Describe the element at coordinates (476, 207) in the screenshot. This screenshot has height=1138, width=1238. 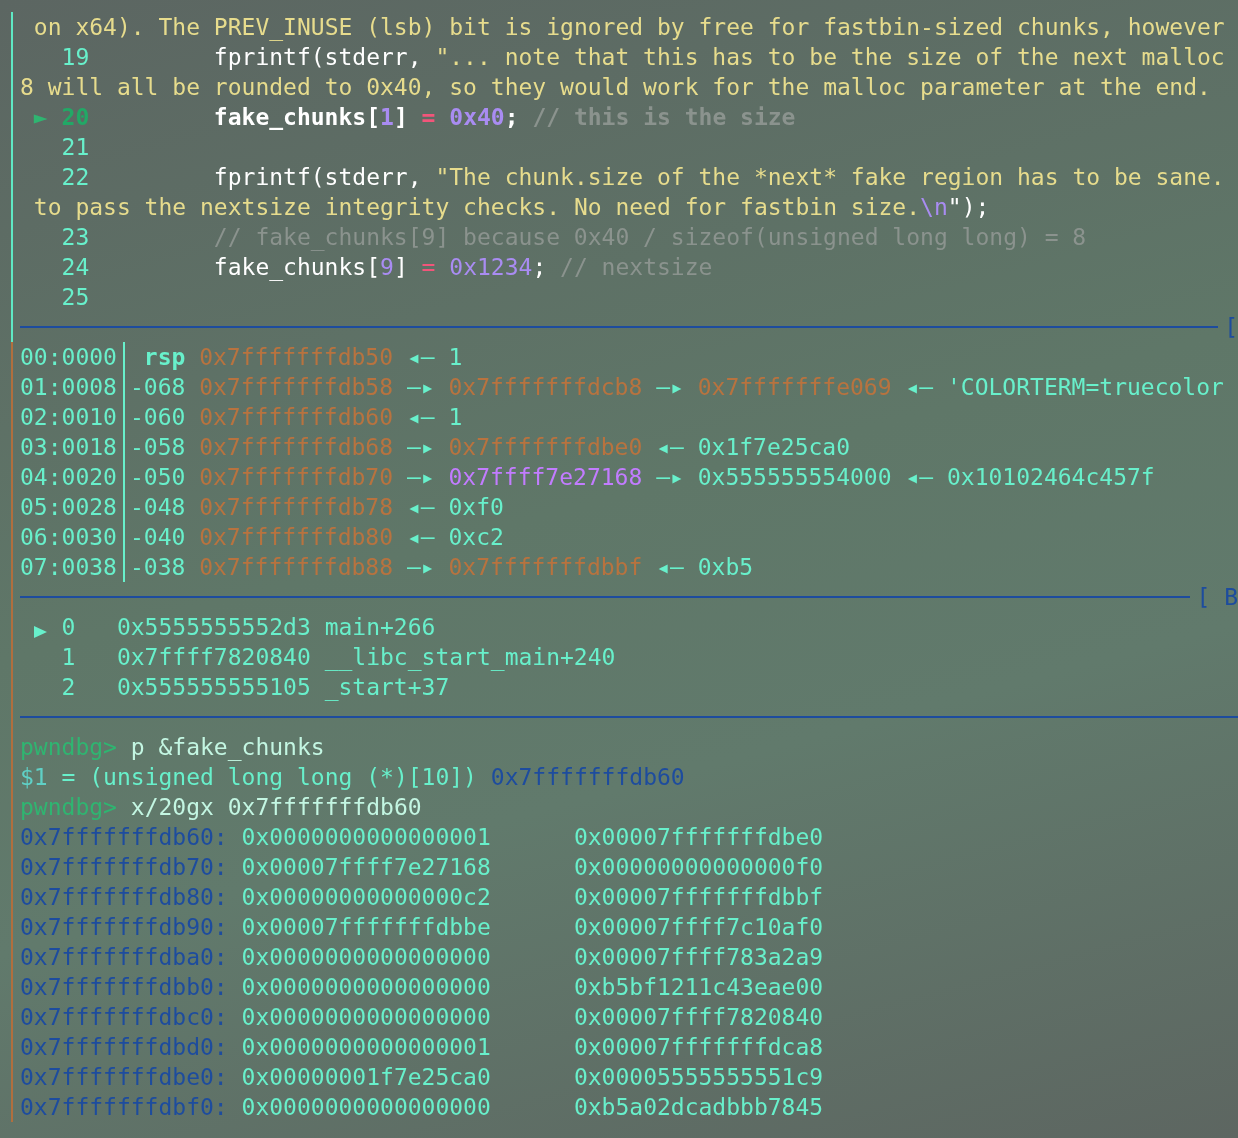
I see `string-literal: to pass the nextsize integrity checks. No need for fastbin size.` at that location.